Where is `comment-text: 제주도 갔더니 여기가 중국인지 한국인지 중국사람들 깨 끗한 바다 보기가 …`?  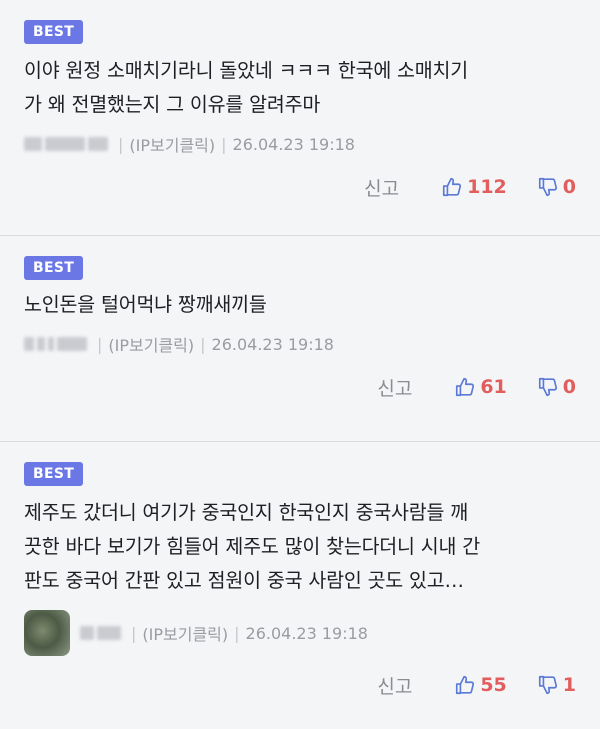
comment-text: 제주도 갔더니 여기가 중국인지 한국인지 중국사람들 깨 끗한 바다 보기가 … is located at coordinates (252, 546).